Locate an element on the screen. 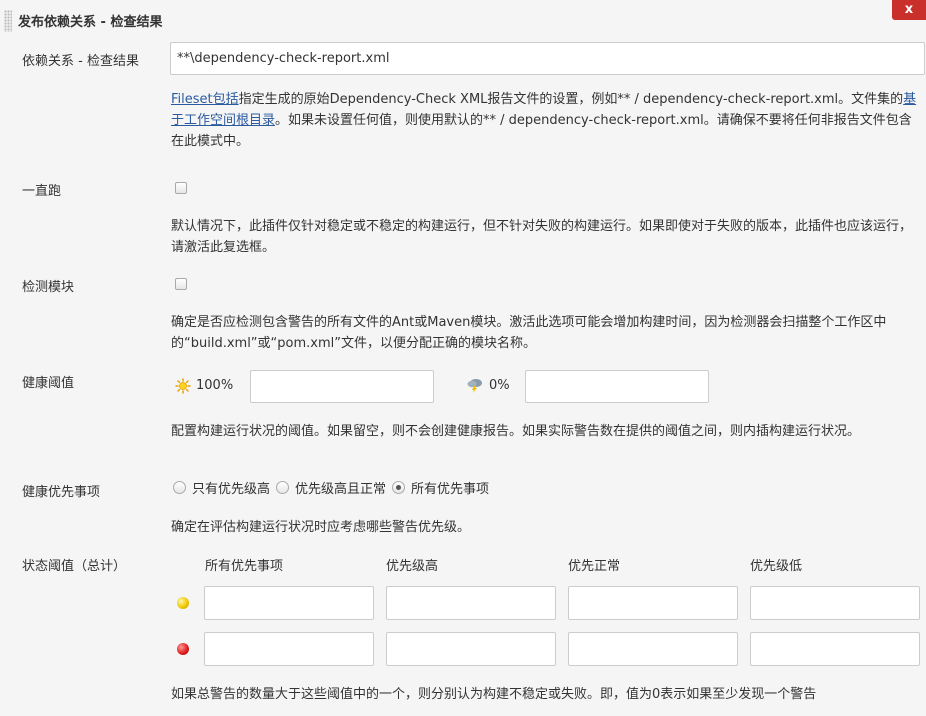  healthy-threshold-input is located at coordinates (342, 386).